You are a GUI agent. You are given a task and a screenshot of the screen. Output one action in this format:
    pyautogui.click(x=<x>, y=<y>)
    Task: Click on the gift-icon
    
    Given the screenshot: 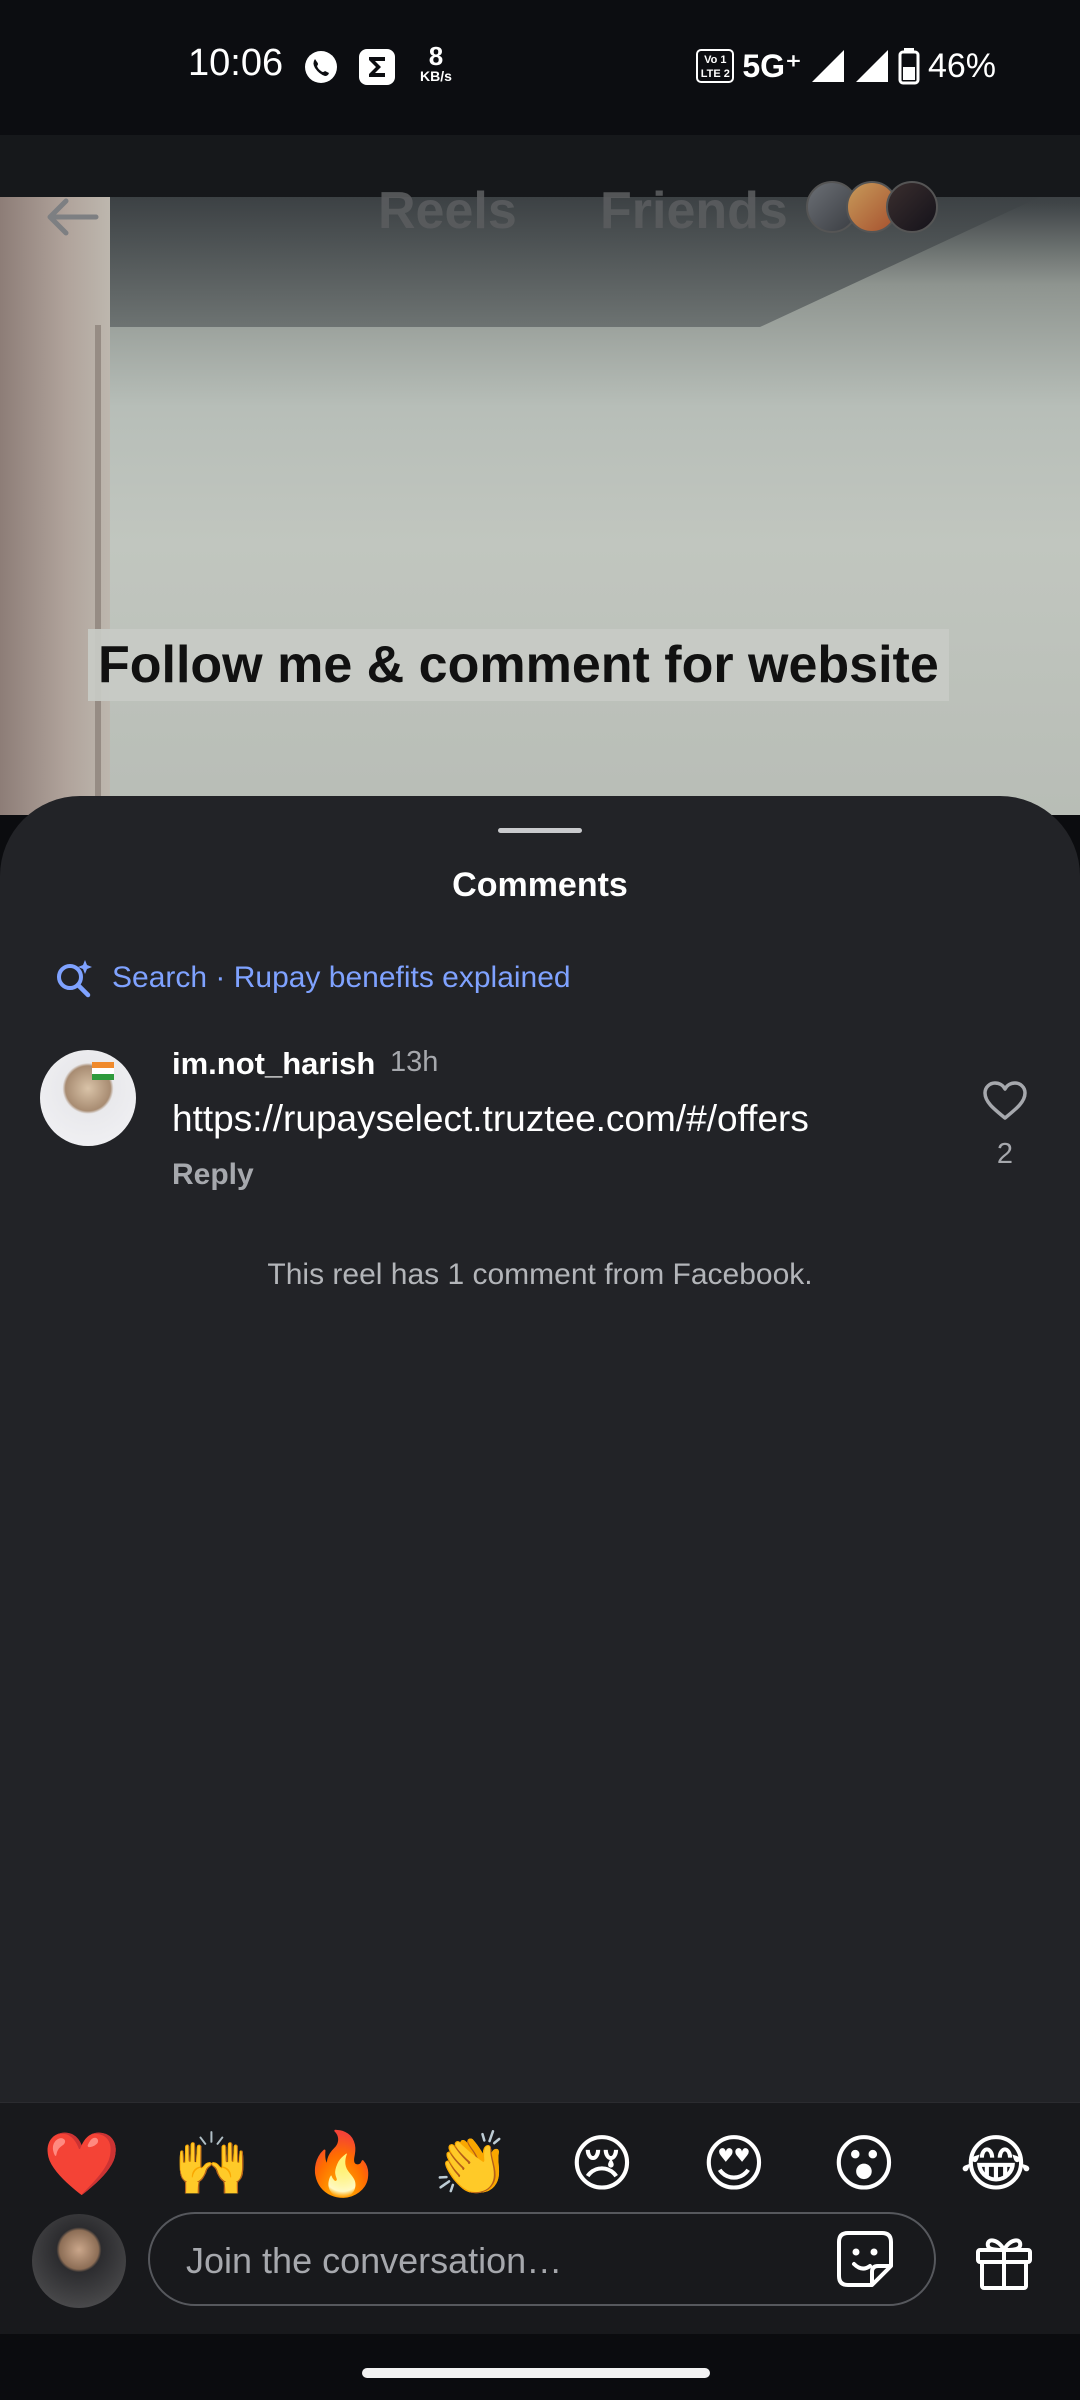 What is the action you would take?
    pyautogui.click(x=1004, y=2260)
    